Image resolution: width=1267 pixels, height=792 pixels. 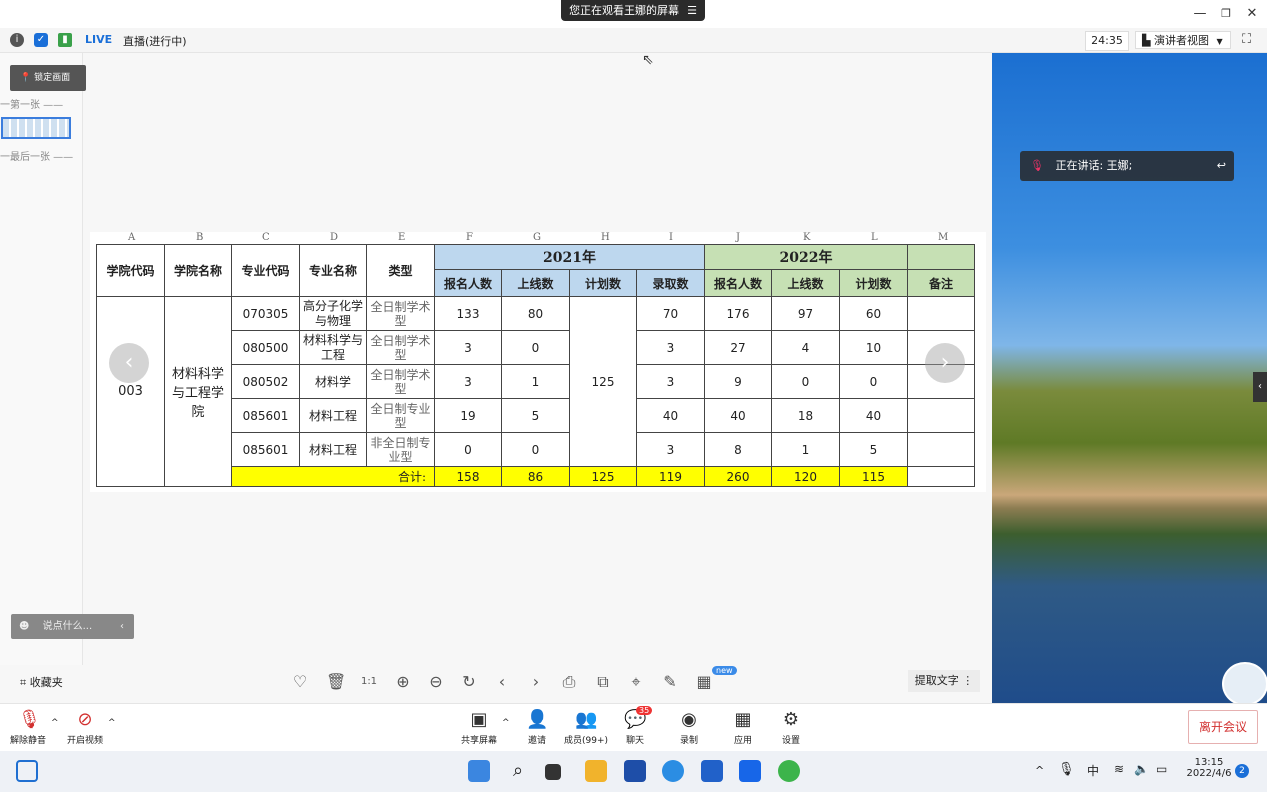 I want to click on volume-icon: 🔈, so click(x=1141, y=769).